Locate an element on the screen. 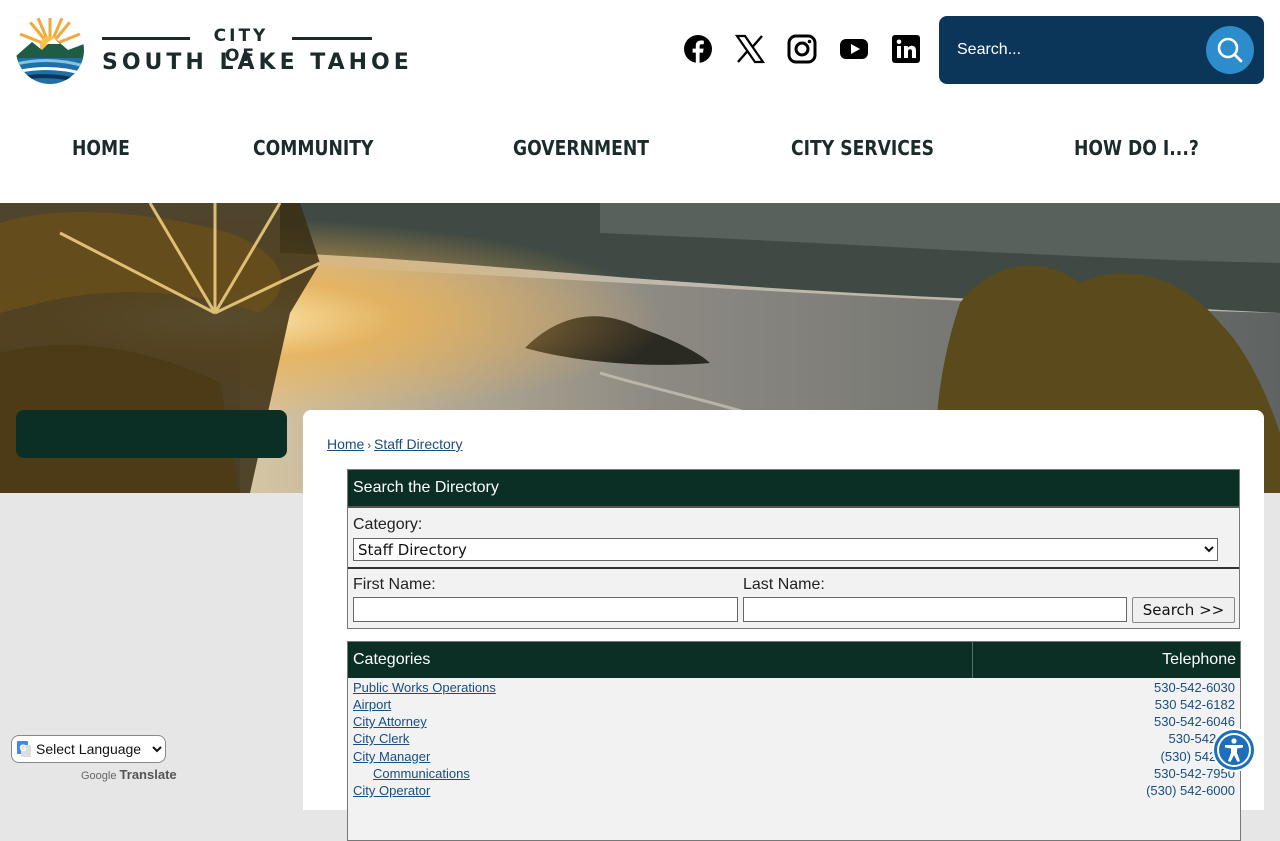 The height and width of the screenshot is (841, 1280). directory-search-button: Search >> is located at coordinates (1183, 610).